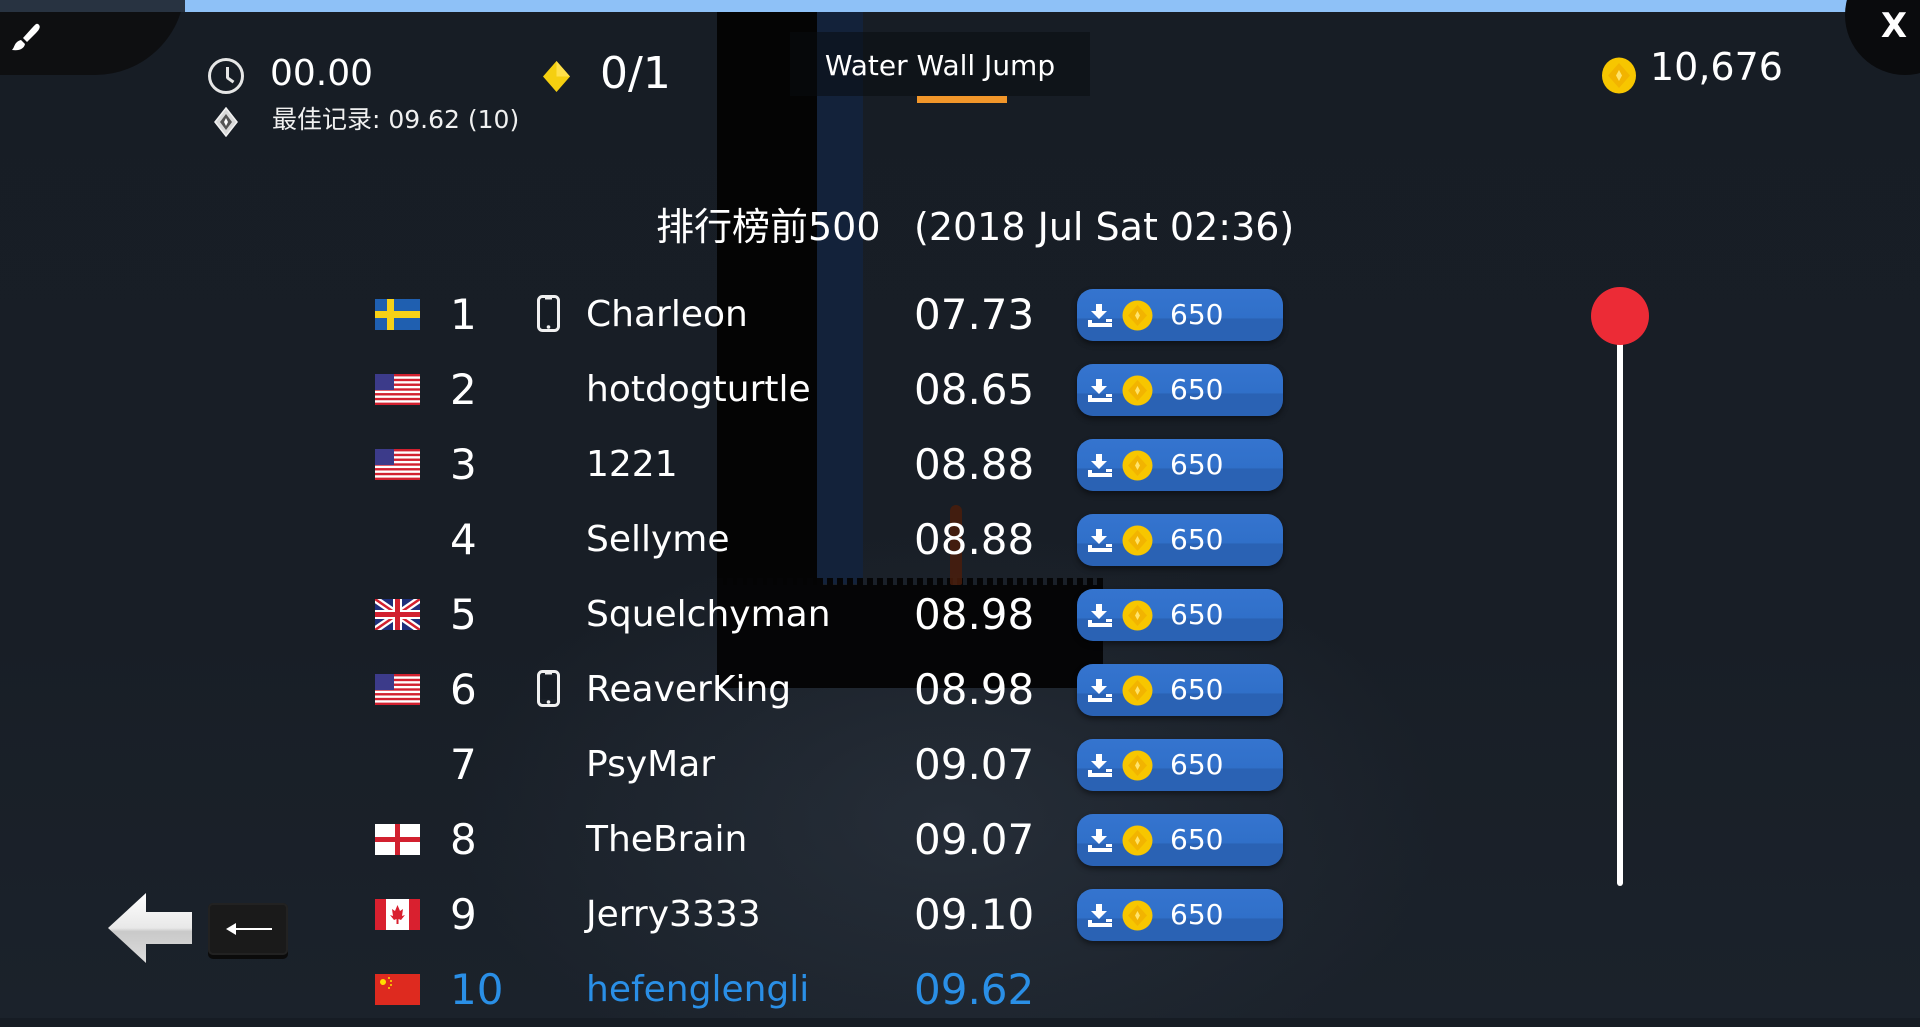 This screenshot has width=1920, height=1027. What do you see at coordinates (962, 99) in the screenshot?
I see `level-title-underline` at bounding box center [962, 99].